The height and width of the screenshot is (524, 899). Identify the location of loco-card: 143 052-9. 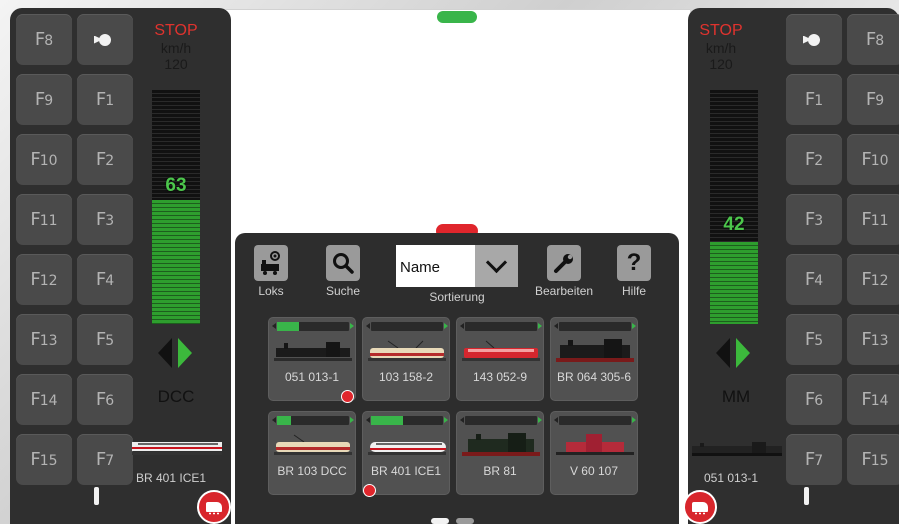
(500, 359).